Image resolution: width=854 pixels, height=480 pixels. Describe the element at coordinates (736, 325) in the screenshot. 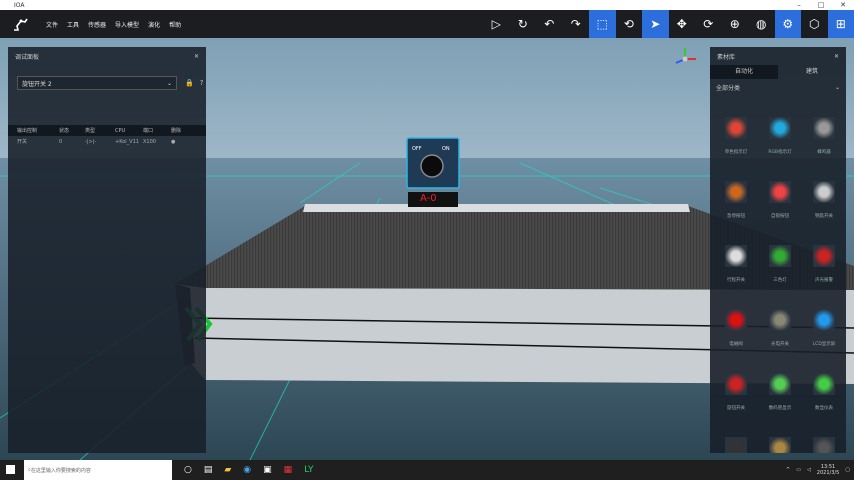

I see `asset-item: 电磁阀` at that location.